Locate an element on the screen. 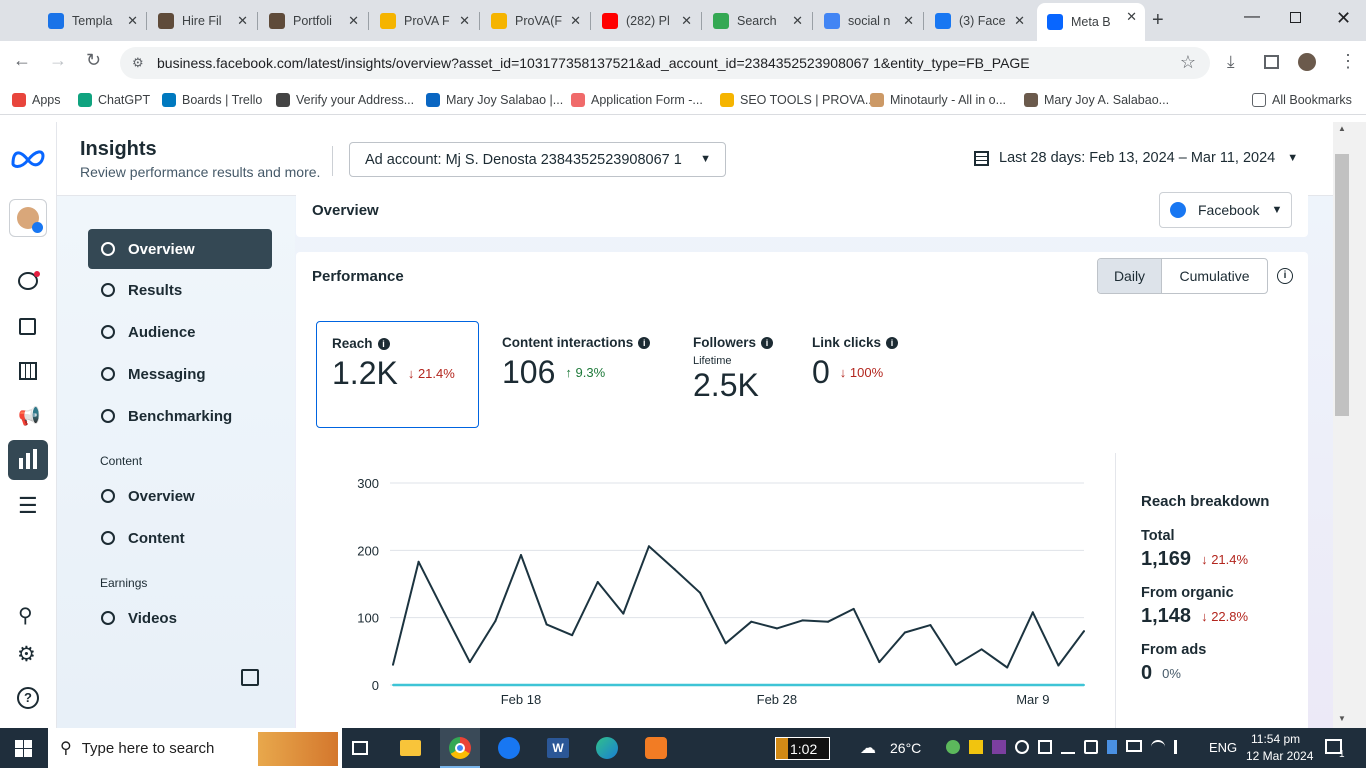 The height and width of the screenshot is (768, 1366). browser-tab: social n ✕ is located at coordinates (868, 21).